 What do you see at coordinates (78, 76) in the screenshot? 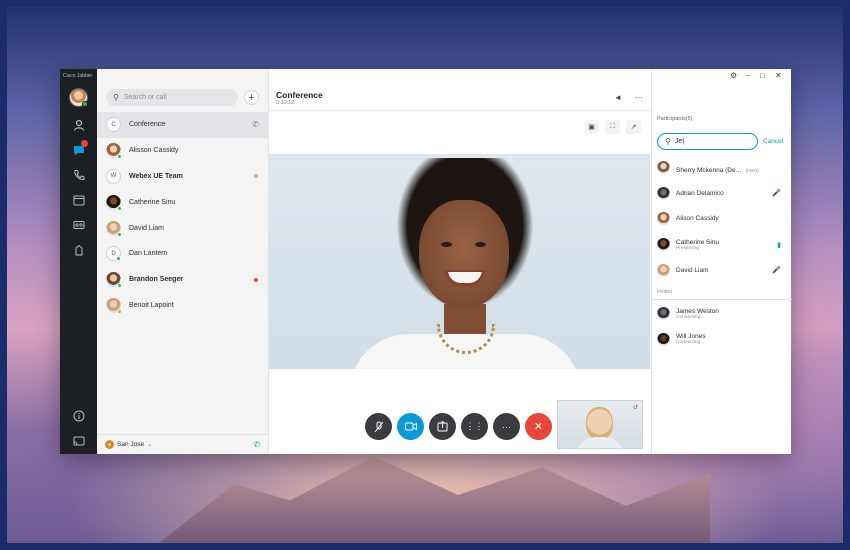
I see `app-title: Cisco Jabber` at bounding box center [78, 76].